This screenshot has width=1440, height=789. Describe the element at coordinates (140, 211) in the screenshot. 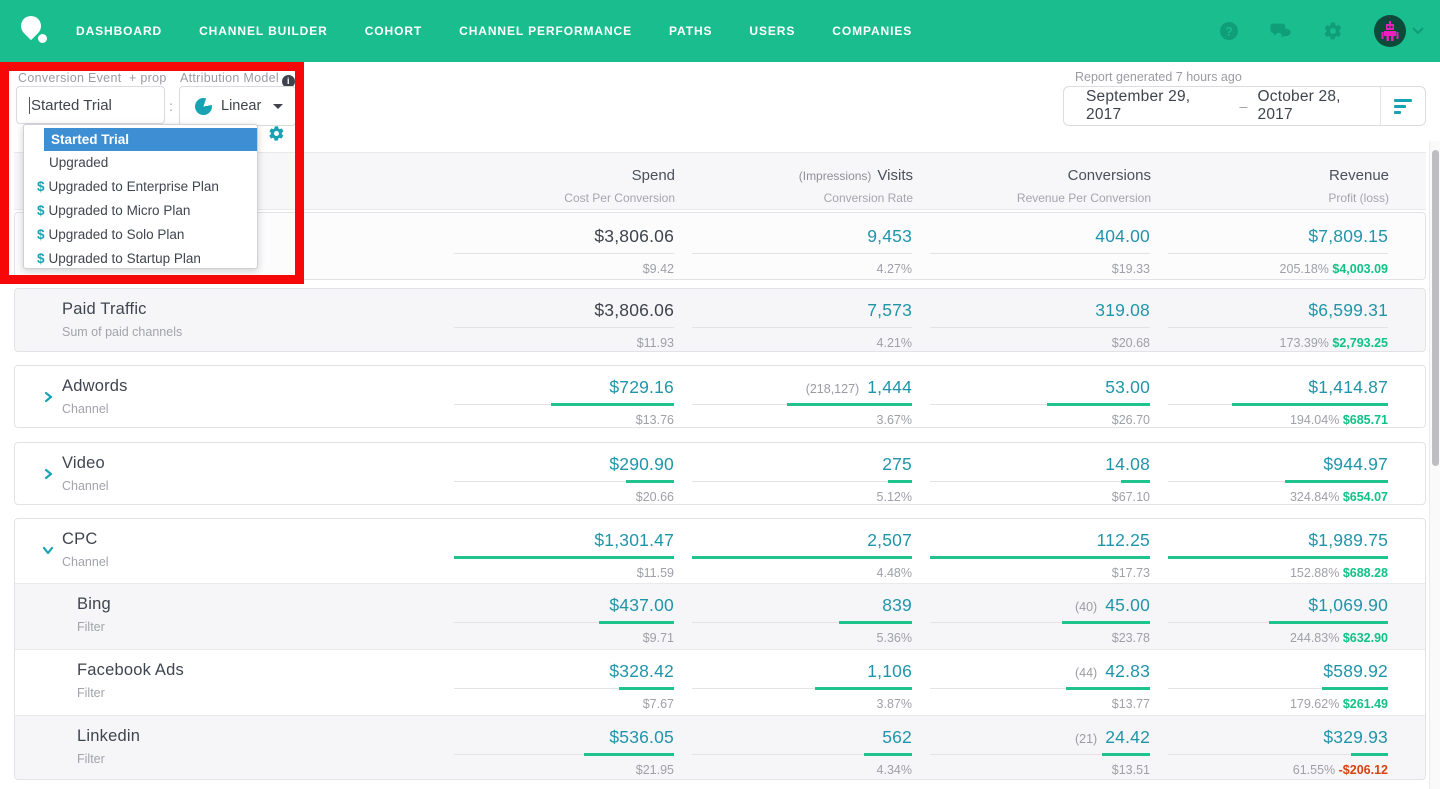

I see `dropdown-option-micro: $ Upgraded to Micro Plan` at that location.